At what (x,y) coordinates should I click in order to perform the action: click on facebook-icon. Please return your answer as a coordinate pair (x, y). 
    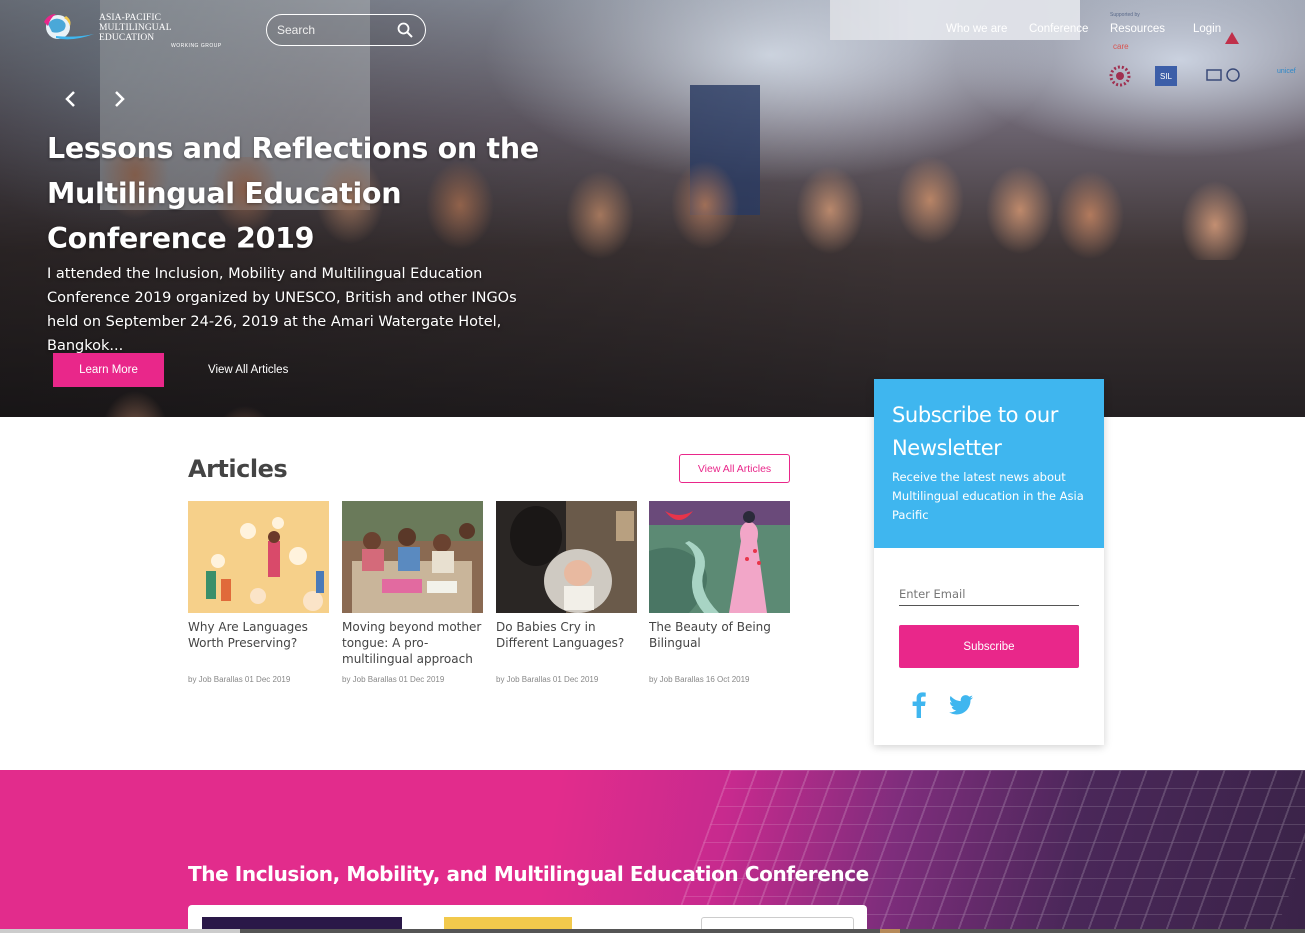
    Looking at the image, I should click on (919, 705).